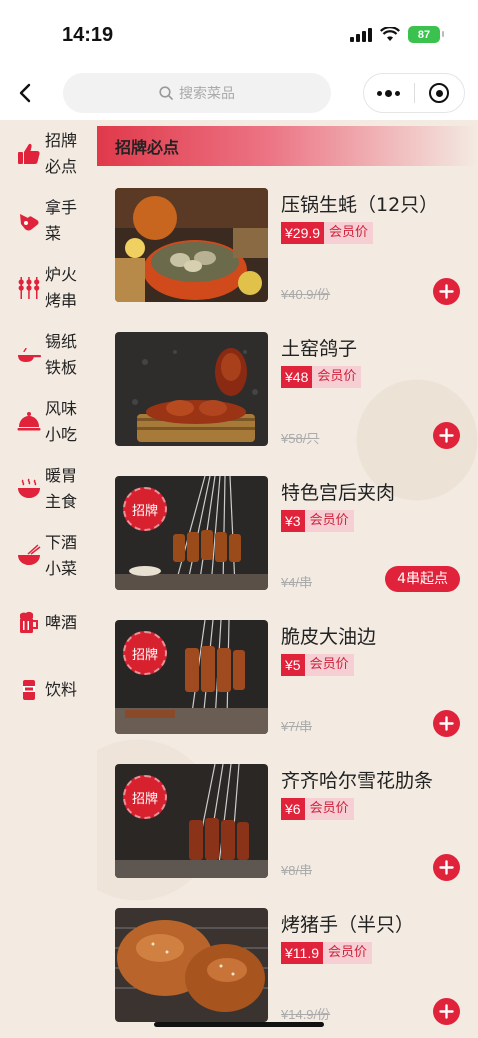 This screenshot has height=1038, width=478. Describe the element at coordinates (61, 488) in the screenshot. I see `category-label: 暖胃主食` at that location.